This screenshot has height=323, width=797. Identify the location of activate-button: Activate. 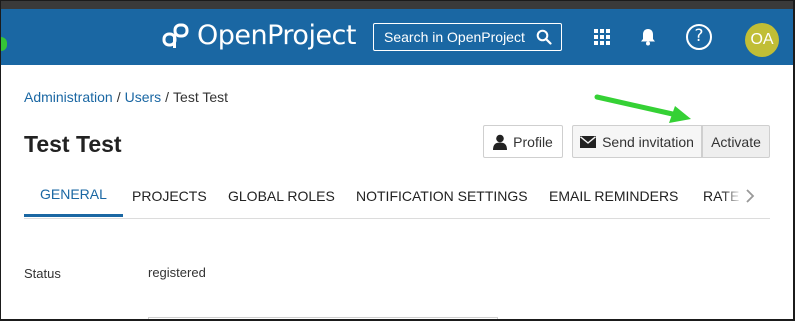
(736, 141).